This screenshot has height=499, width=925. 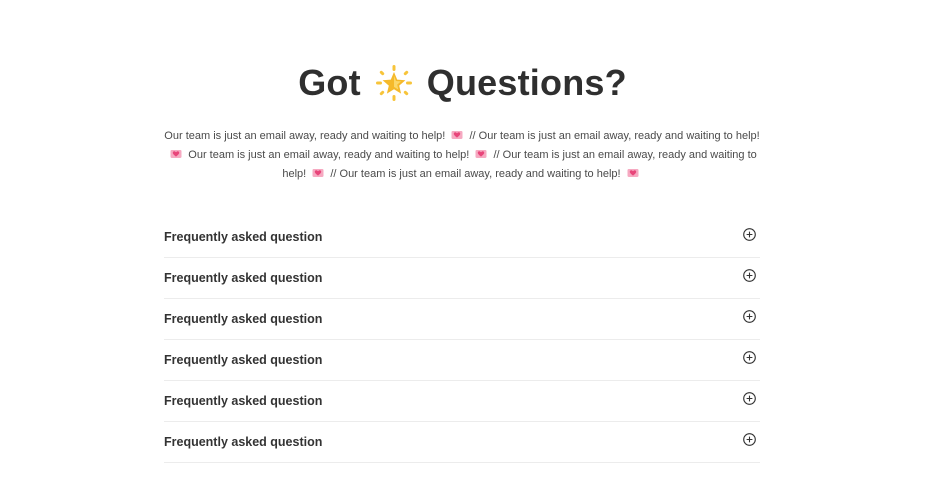 I want to click on page-title: Got Questions?, so click(x=462, y=83).